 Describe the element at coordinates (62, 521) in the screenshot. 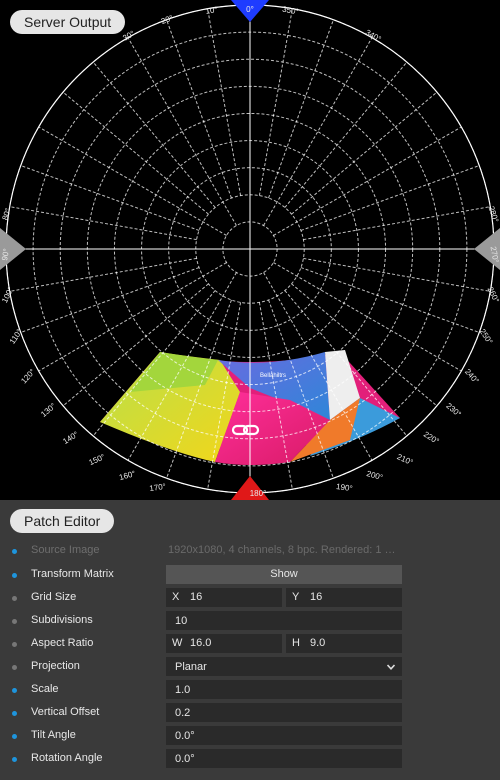

I see `patch-editor-title: Patch Editor` at that location.